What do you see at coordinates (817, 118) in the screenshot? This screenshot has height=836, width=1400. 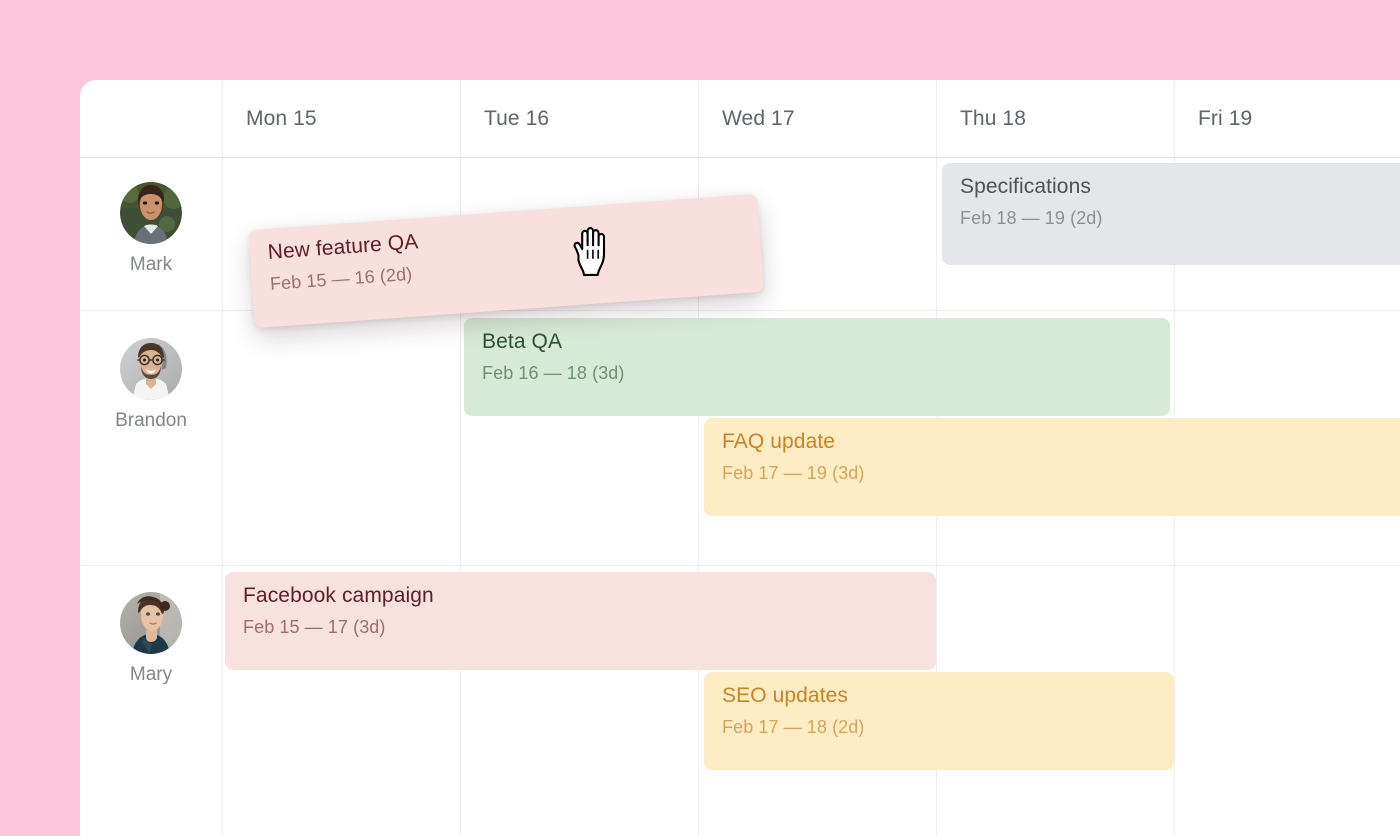 I see `column-header-wed-17: Wed 17` at bounding box center [817, 118].